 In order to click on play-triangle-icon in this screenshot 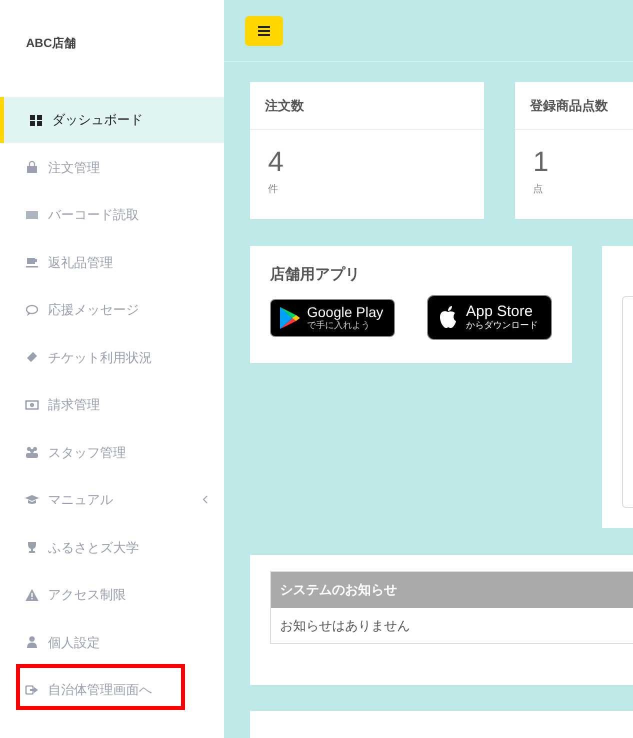, I will do `click(290, 318)`.